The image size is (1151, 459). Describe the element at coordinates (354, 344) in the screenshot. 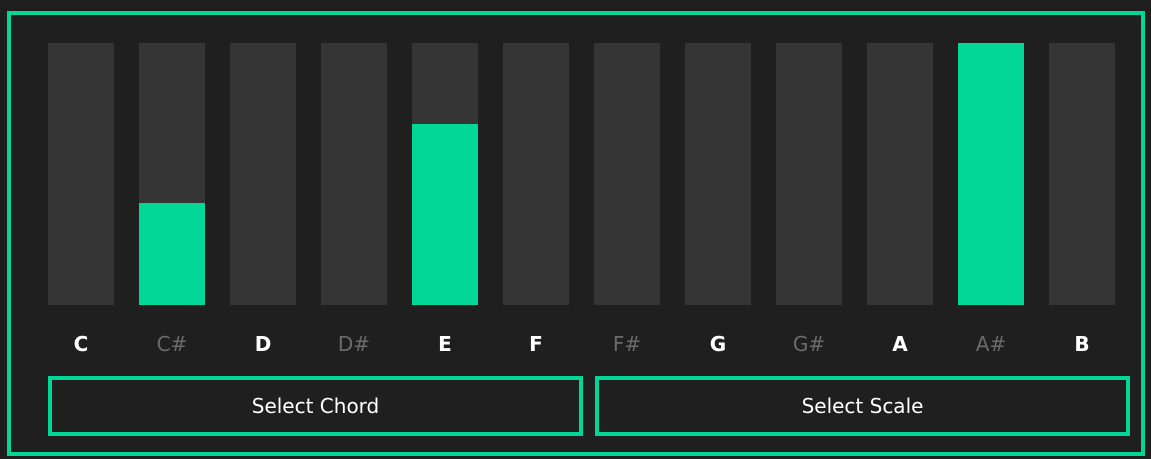

I see `note-label-d-sharp: D#` at that location.